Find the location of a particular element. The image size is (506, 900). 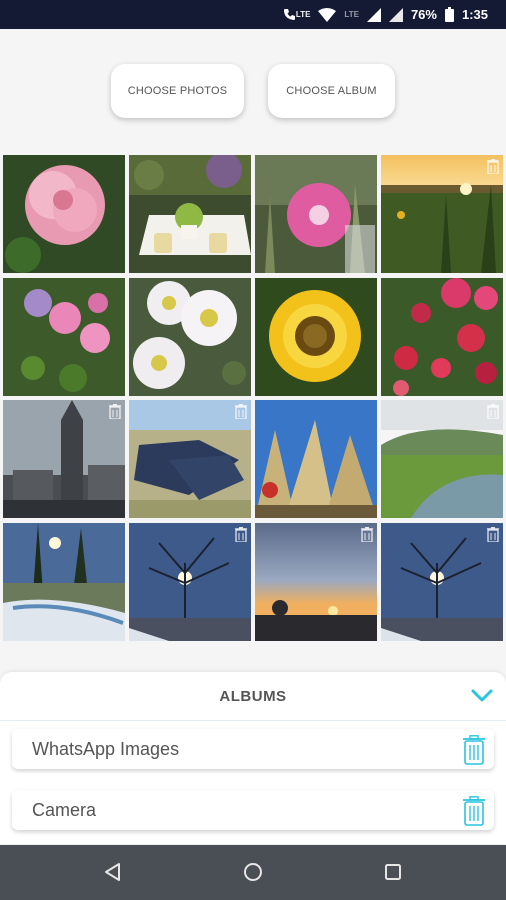

choose-album-button: CHOOSE ALBUM is located at coordinates (331, 91).